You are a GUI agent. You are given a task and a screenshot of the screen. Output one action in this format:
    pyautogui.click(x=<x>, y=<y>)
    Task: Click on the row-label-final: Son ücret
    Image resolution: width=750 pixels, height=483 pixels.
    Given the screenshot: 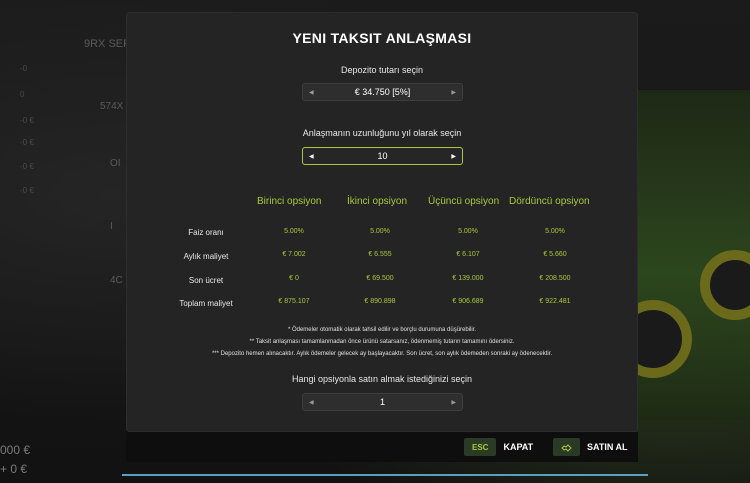 What is the action you would take?
    pyautogui.click(x=206, y=280)
    